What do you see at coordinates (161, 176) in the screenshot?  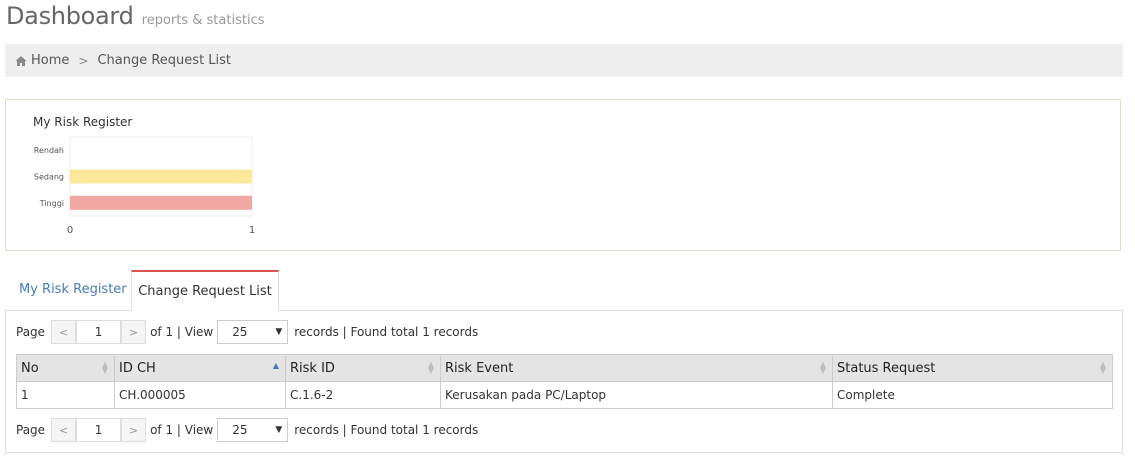 I see `bar-sedang` at bounding box center [161, 176].